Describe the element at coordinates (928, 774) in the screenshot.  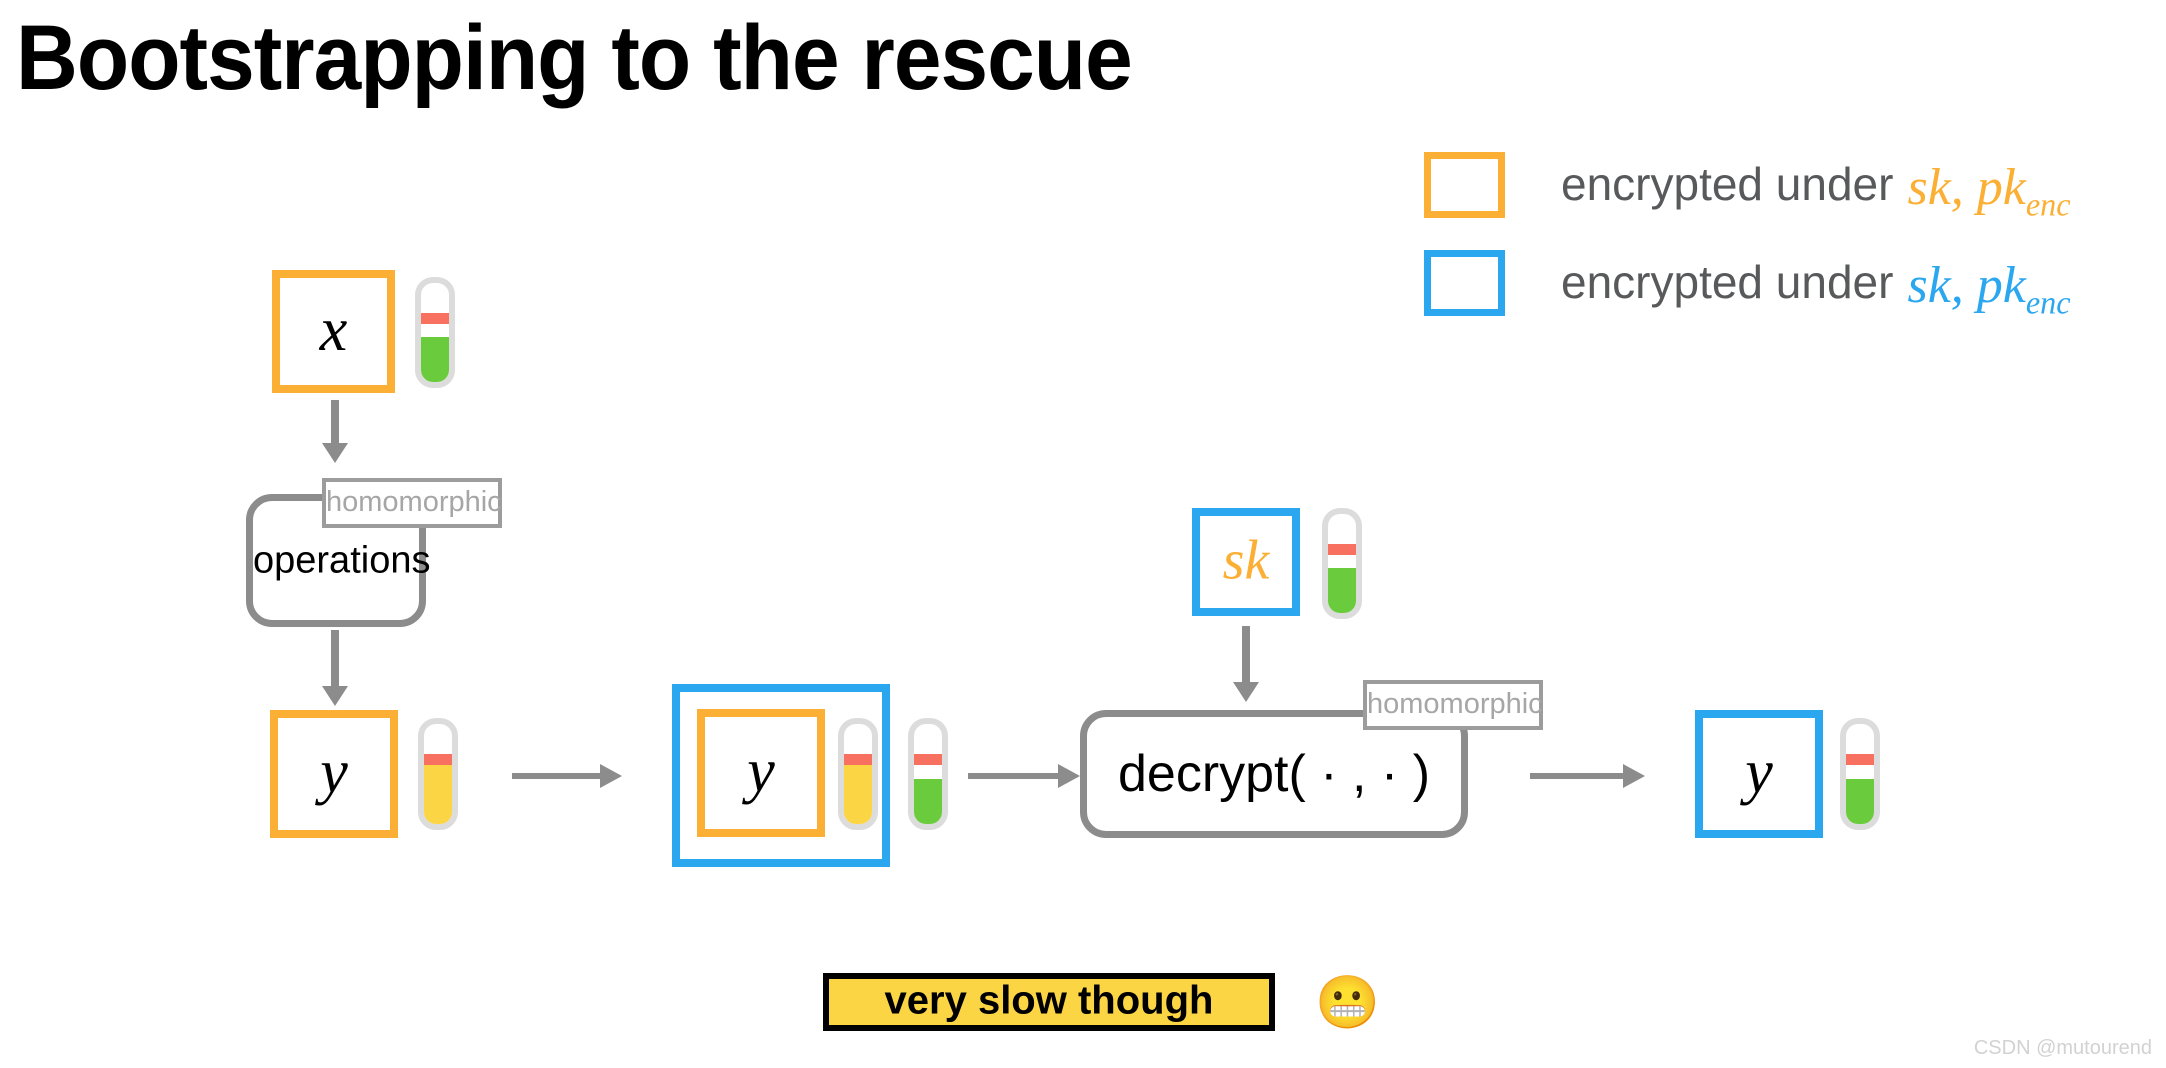
I see `y-nested-outer-noise-meter` at that location.